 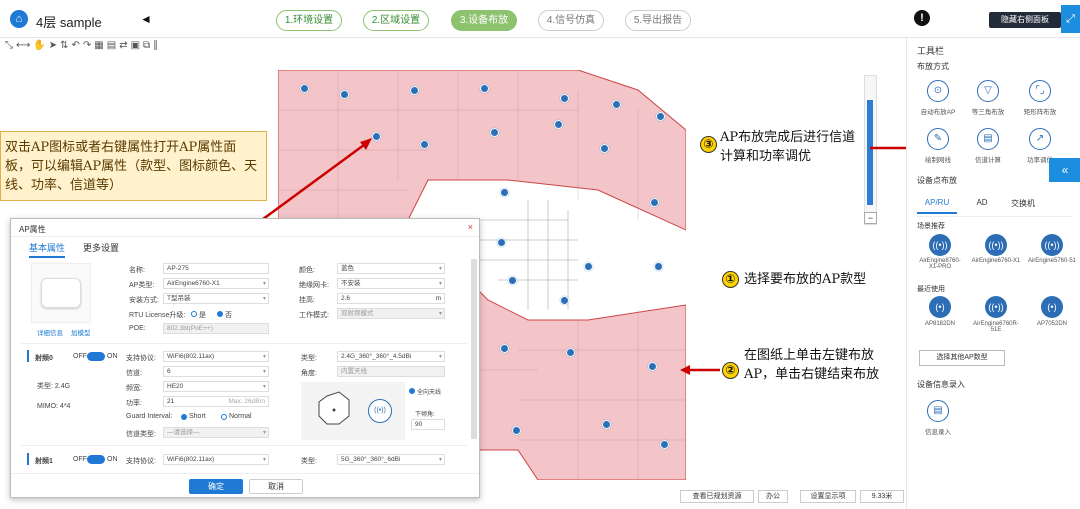 What do you see at coordinates (658, 20) in the screenshot?
I see `step-export-report: 5.导出报告` at bounding box center [658, 20].